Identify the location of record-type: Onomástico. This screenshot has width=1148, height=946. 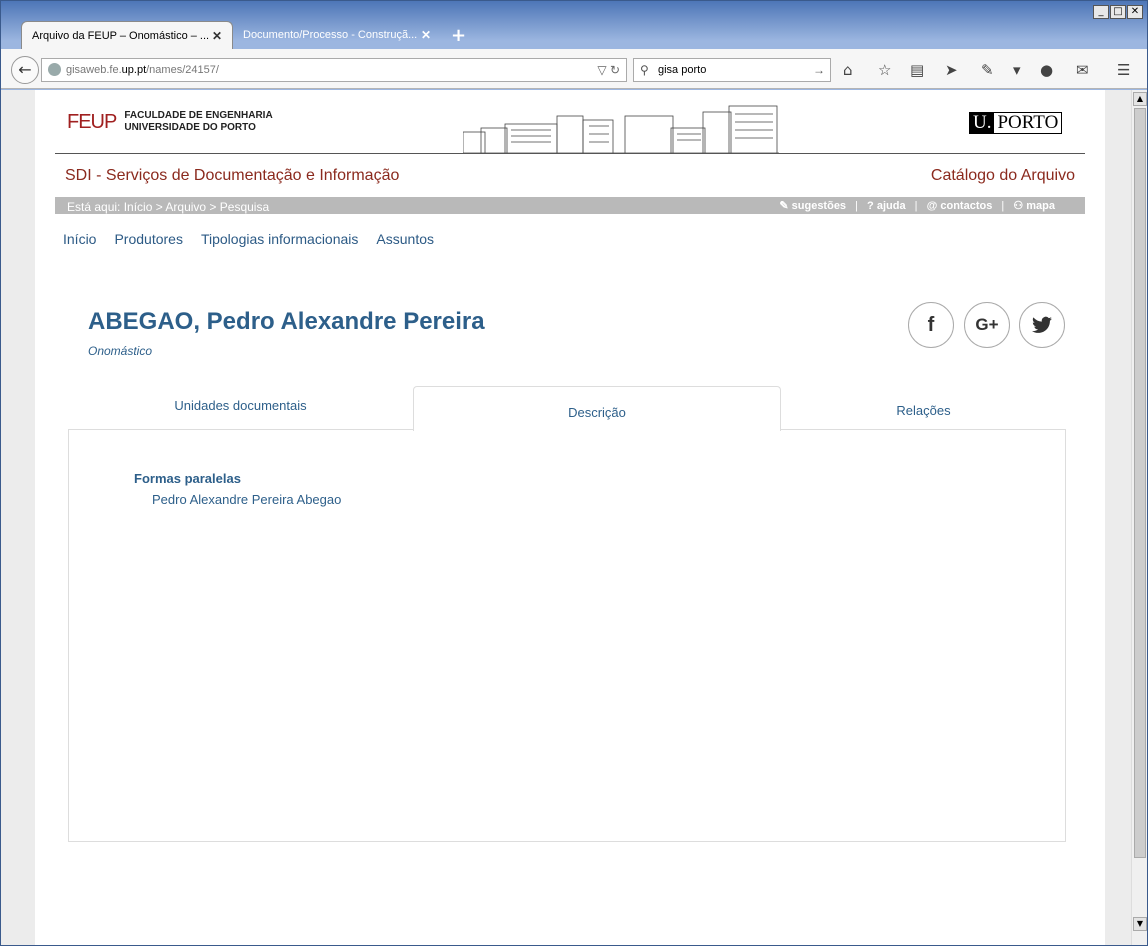
(120, 351).